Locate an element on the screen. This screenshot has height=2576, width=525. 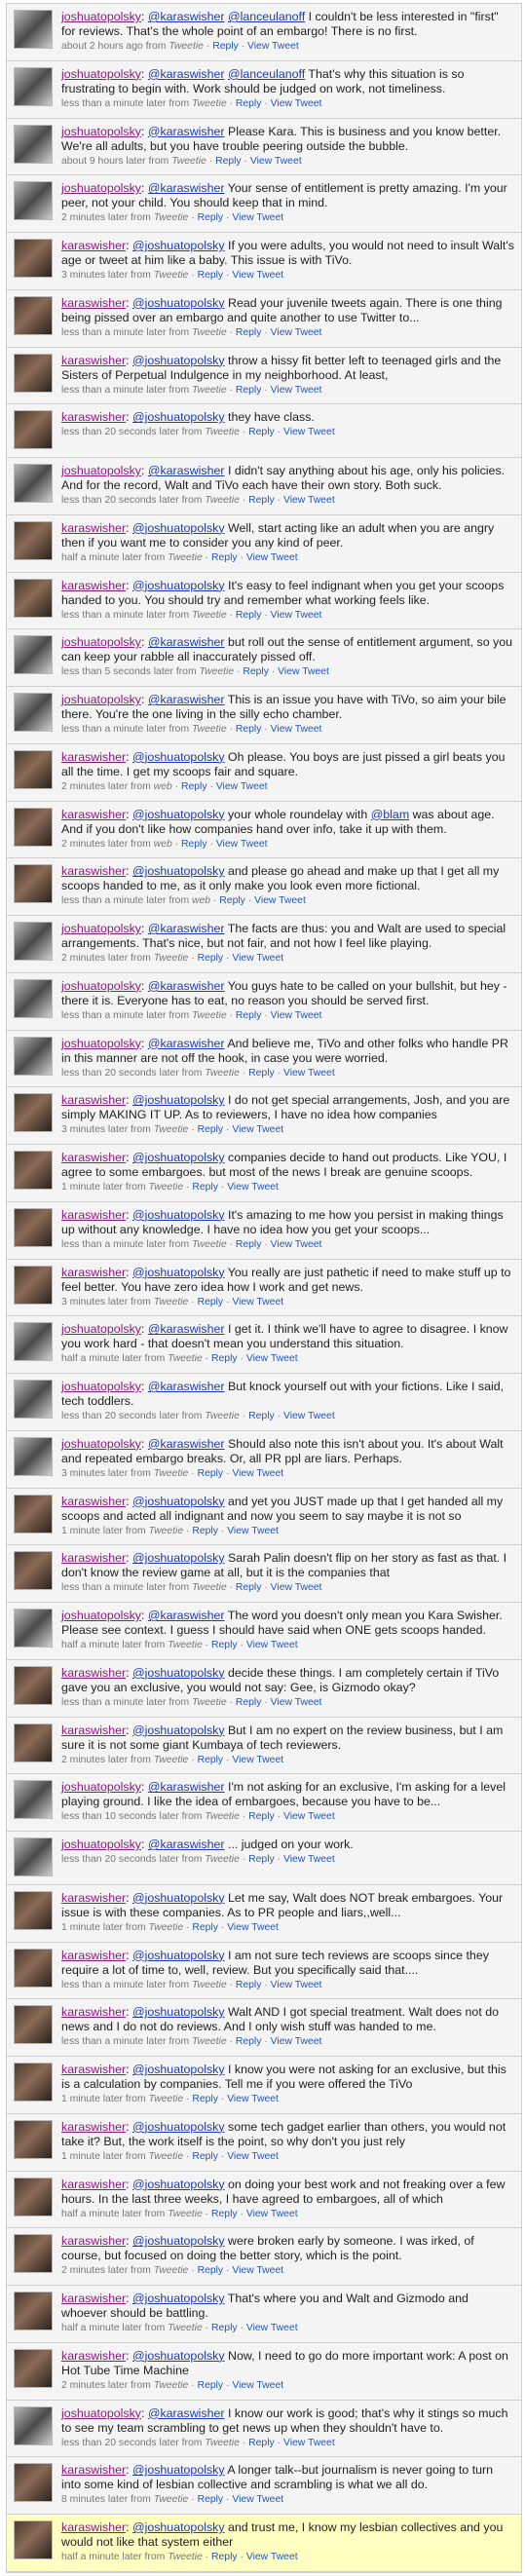
mention-link: @blam is located at coordinates (390, 814).